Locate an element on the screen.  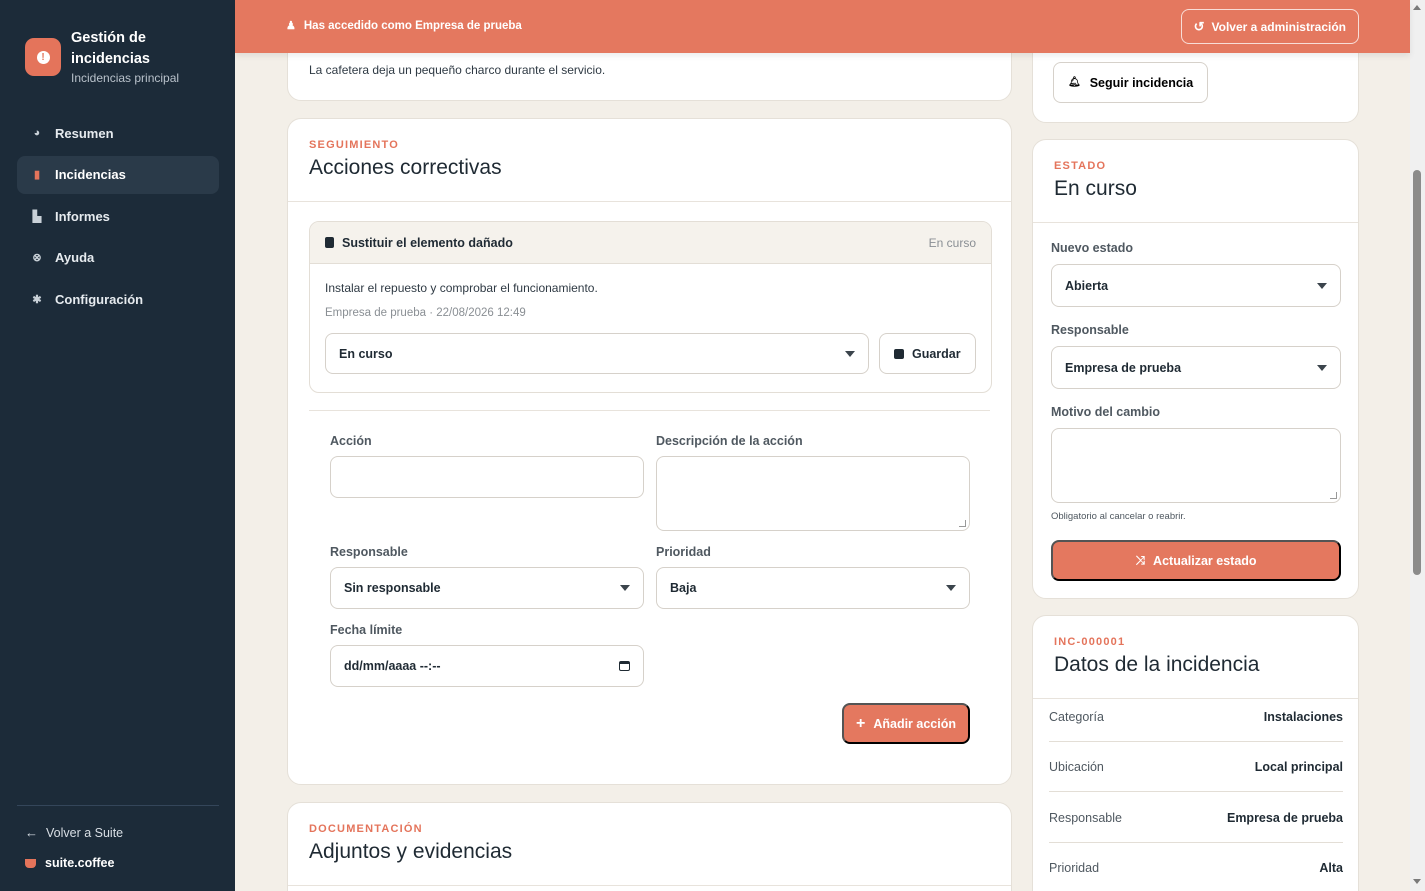
state-owner-select: Empresa de prueba is located at coordinates (1196, 367).